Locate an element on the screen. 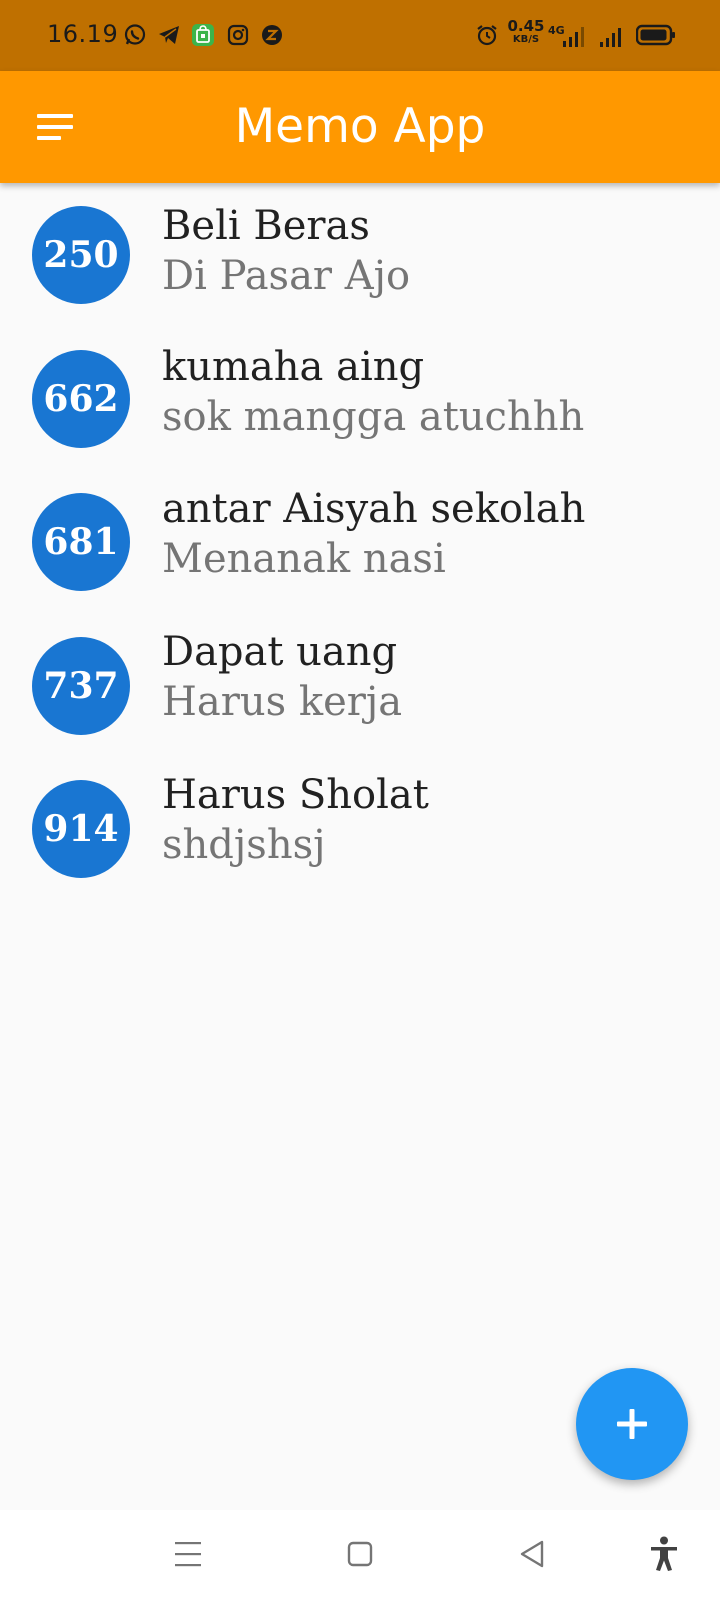  app-bar: Memo App is located at coordinates (360, 127).